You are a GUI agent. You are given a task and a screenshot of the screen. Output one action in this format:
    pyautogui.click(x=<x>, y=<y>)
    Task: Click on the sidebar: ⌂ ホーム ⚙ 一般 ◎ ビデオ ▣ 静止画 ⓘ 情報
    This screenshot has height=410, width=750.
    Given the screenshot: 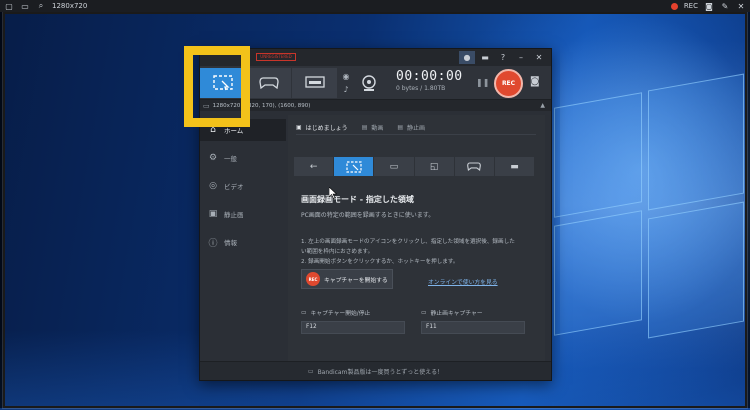 What is the action you would take?
    pyautogui.click(x=243, y=236)
    